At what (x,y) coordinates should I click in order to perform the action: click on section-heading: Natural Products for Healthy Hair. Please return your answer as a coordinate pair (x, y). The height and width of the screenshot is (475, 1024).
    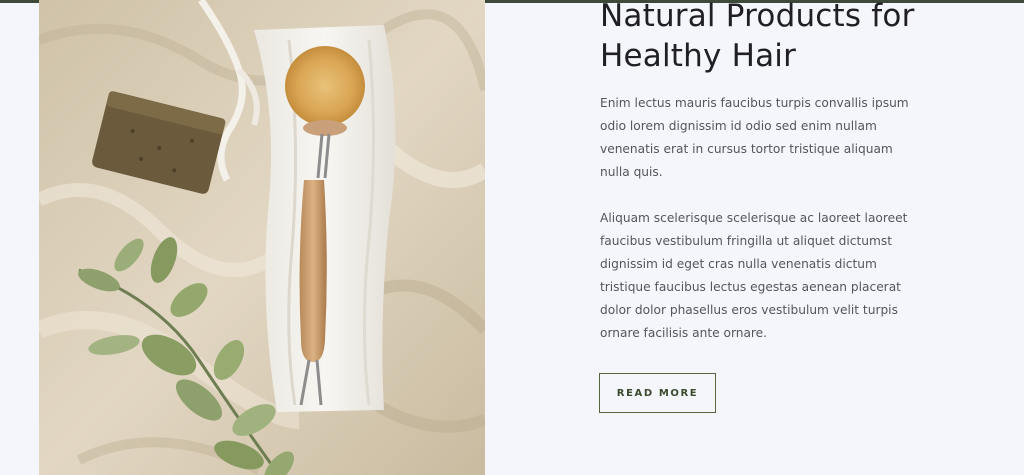
    Looking at the image, I should click on (757, 37).